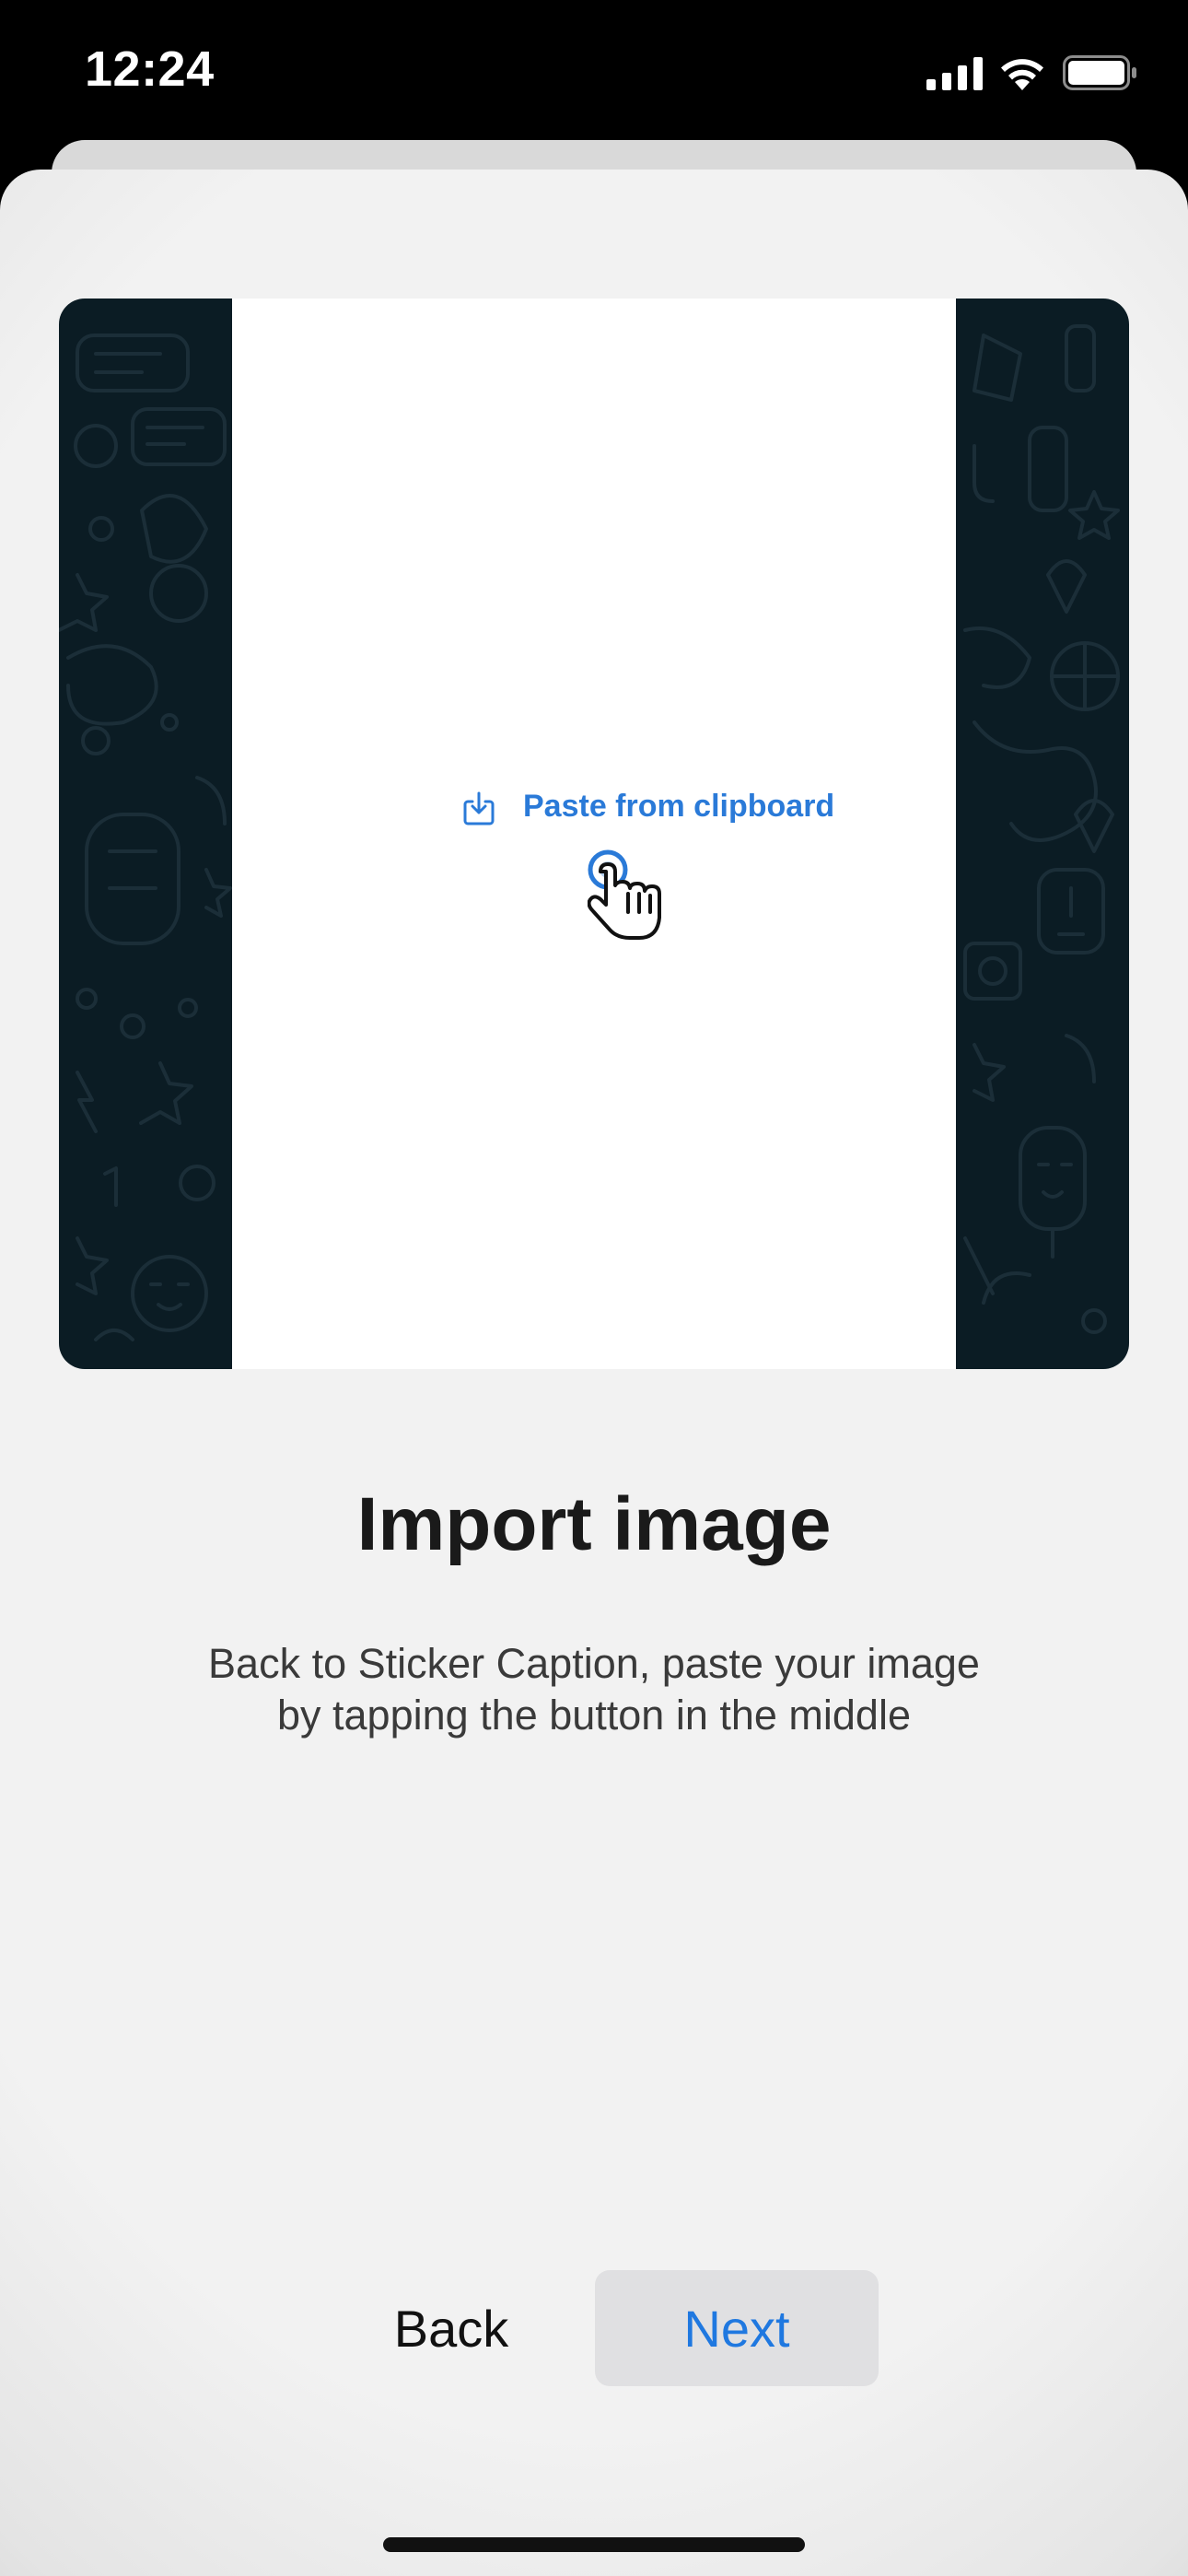 This screenshot has height=2576, width=1188. Describe the element at coordinates (594, 69) in the screenshot. I see `status-bar: 12:24` at that location.